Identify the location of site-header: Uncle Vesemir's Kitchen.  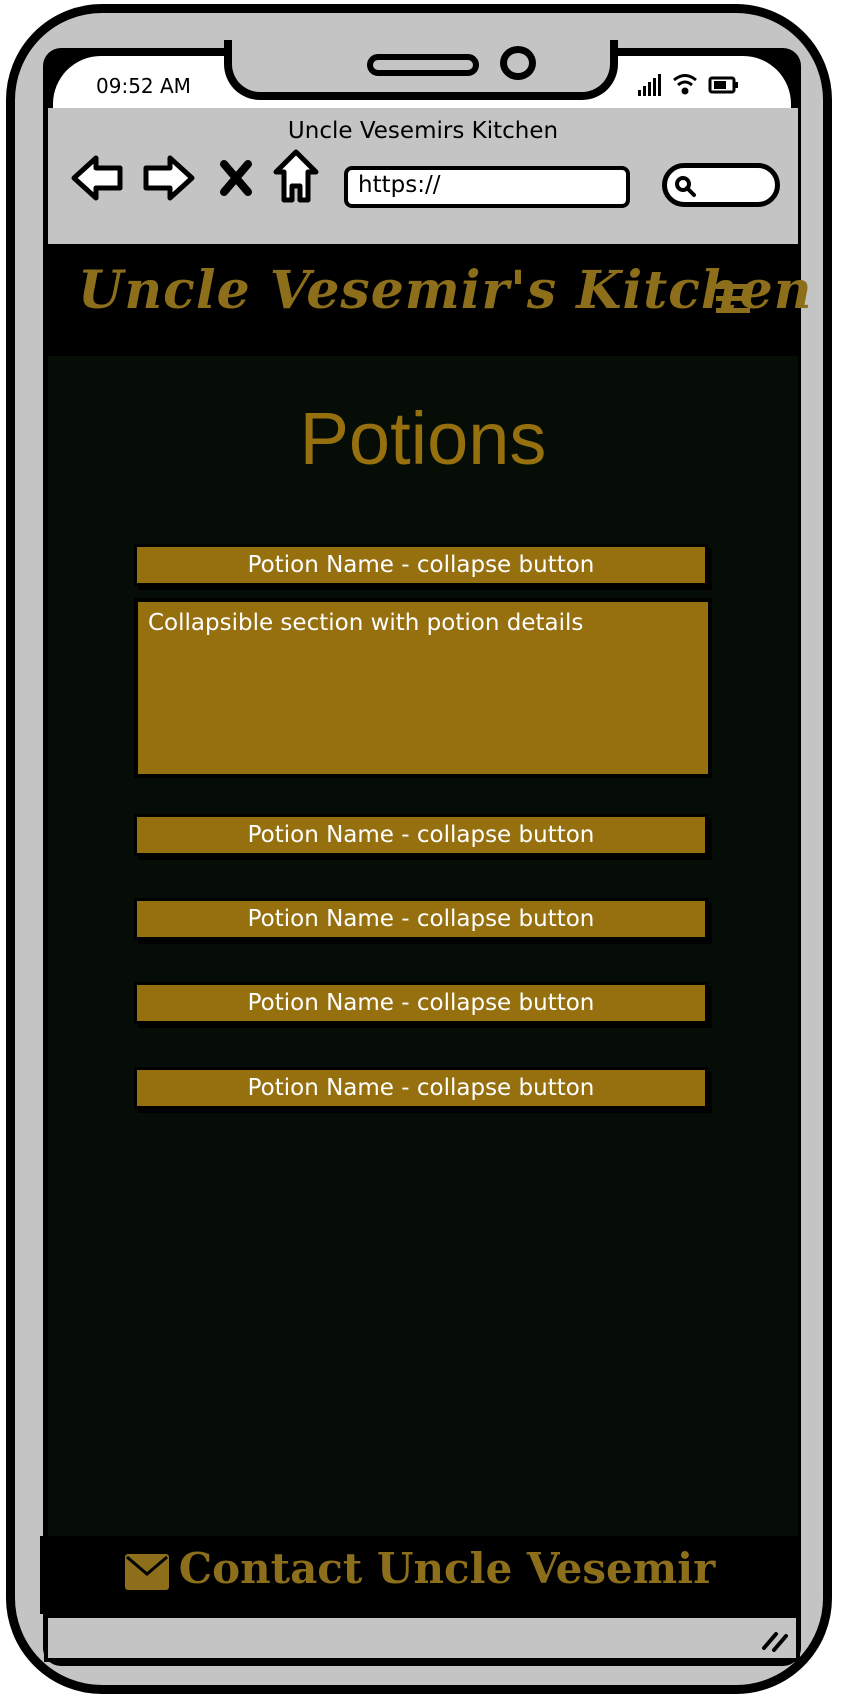
(430, 300).